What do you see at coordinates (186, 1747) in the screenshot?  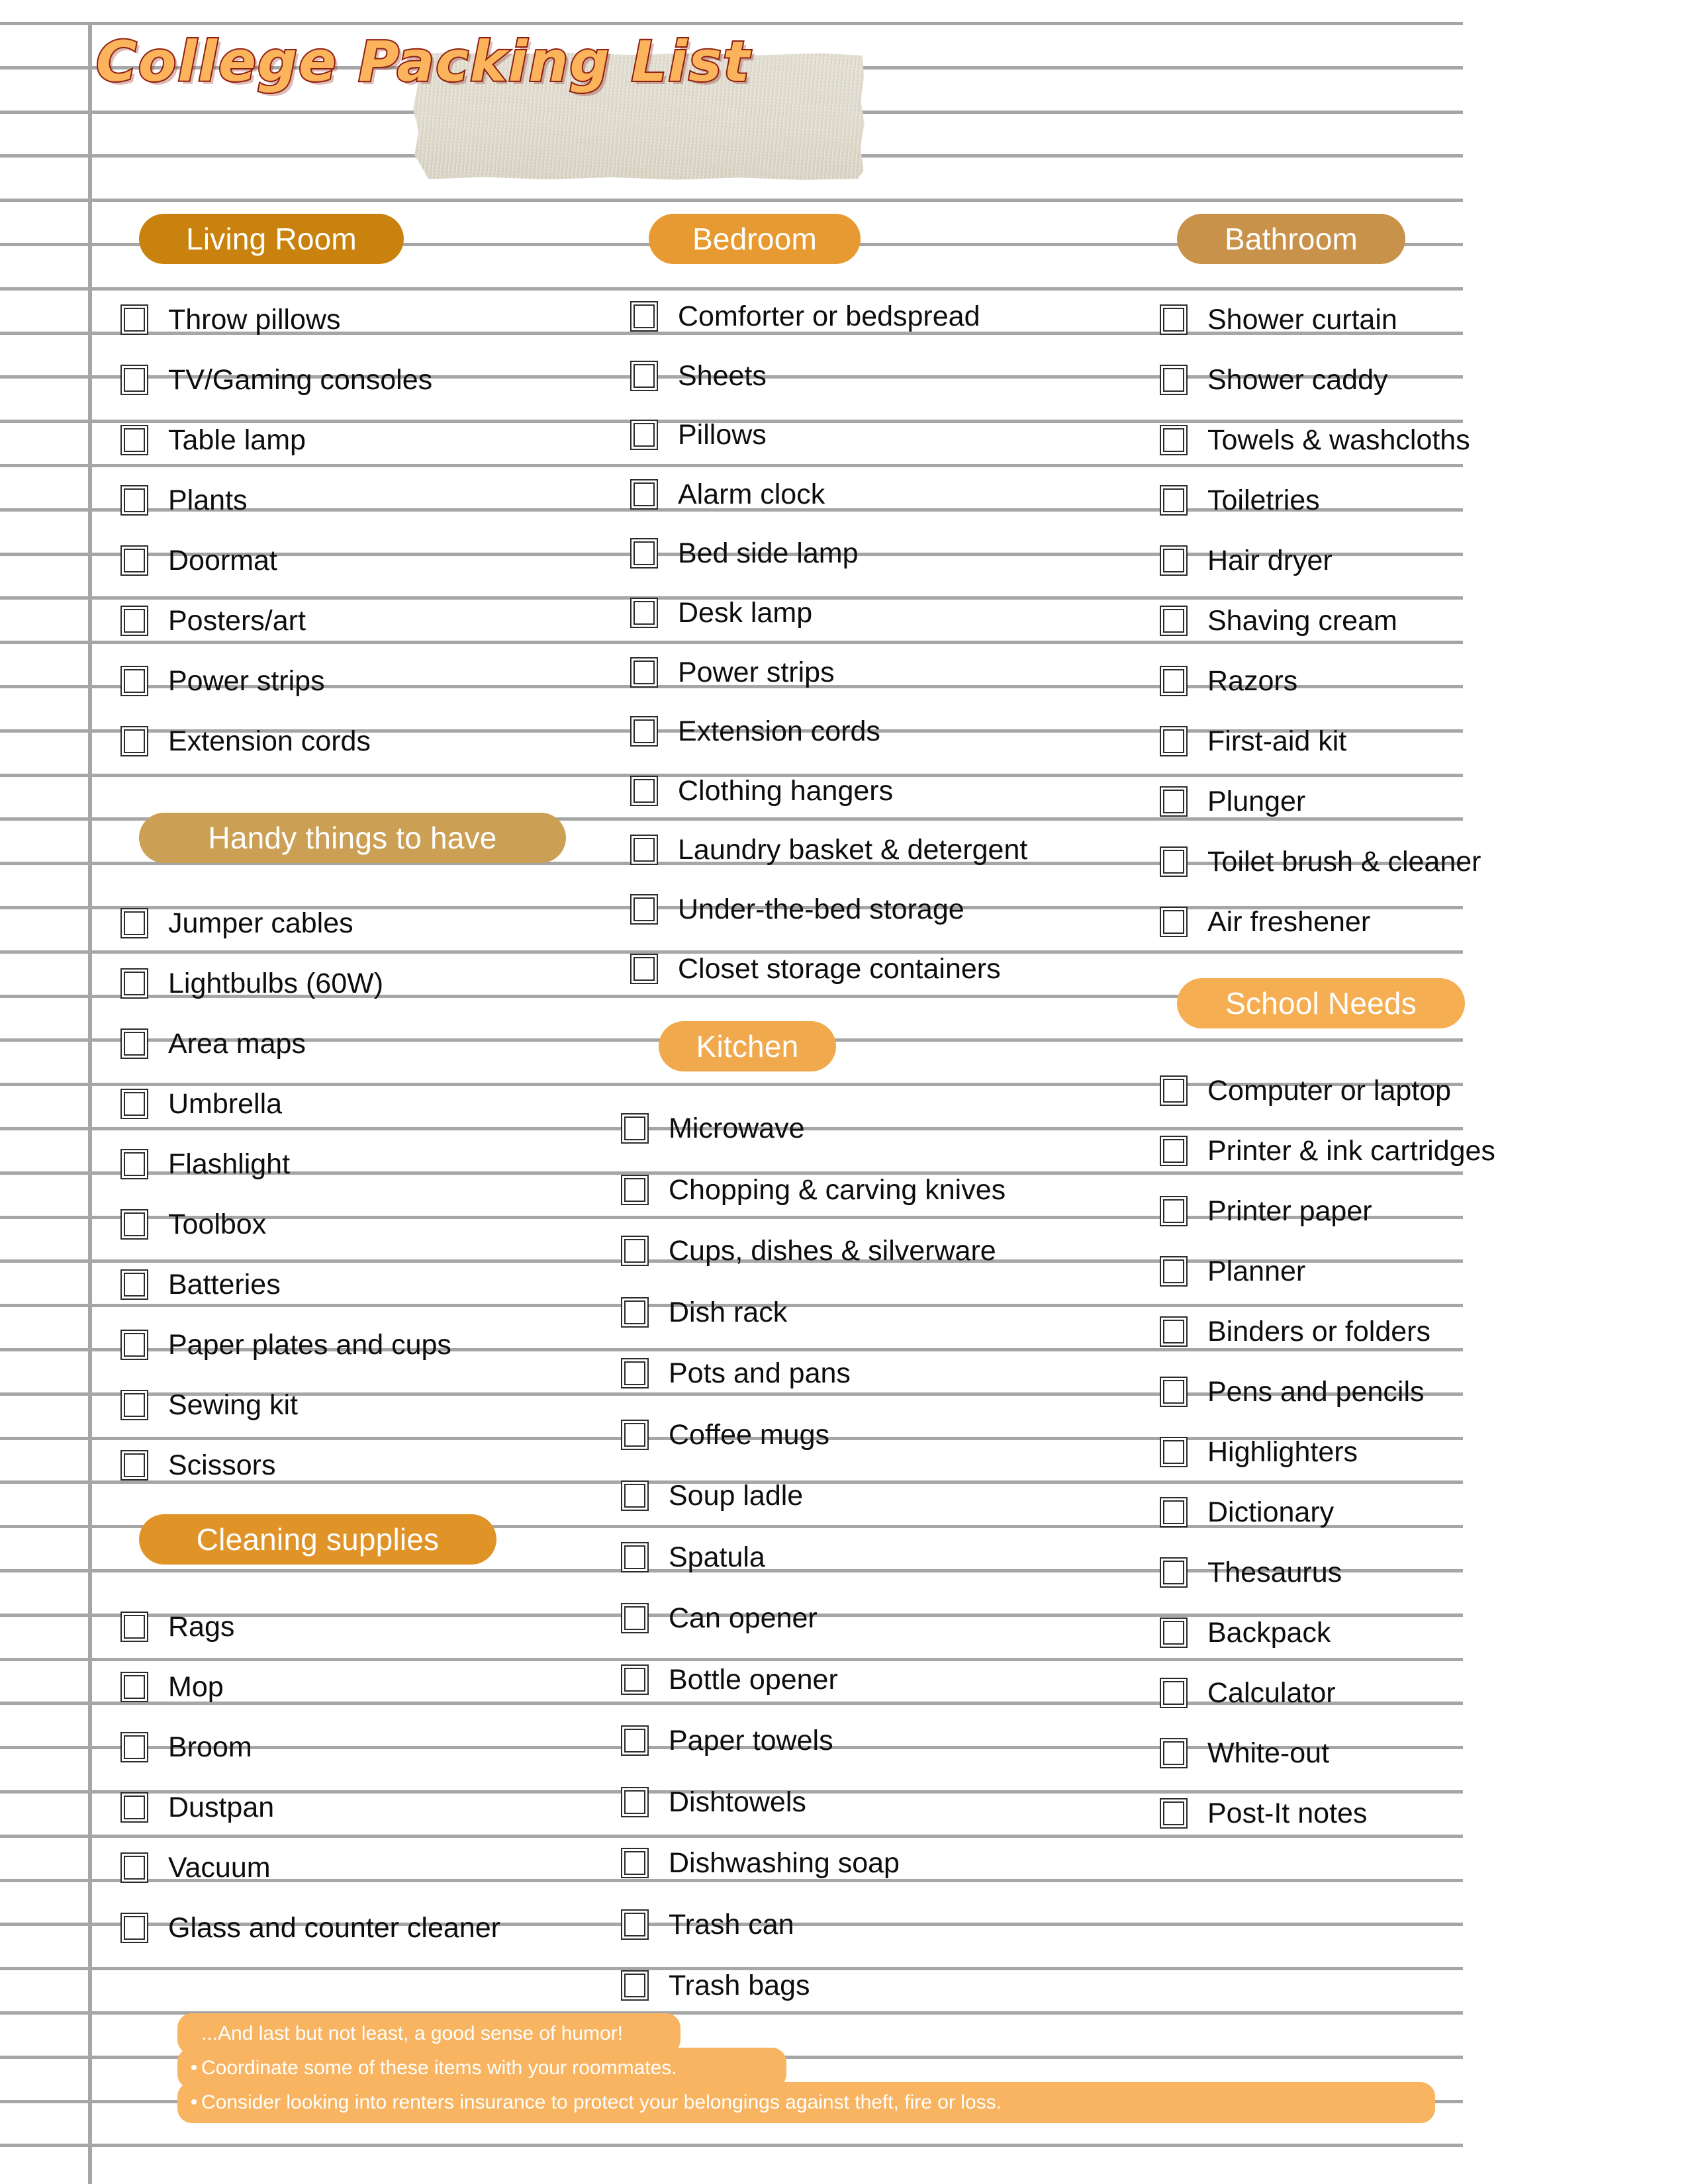 I see `checklist-item: Broom` at bounding box center [186, 1747].